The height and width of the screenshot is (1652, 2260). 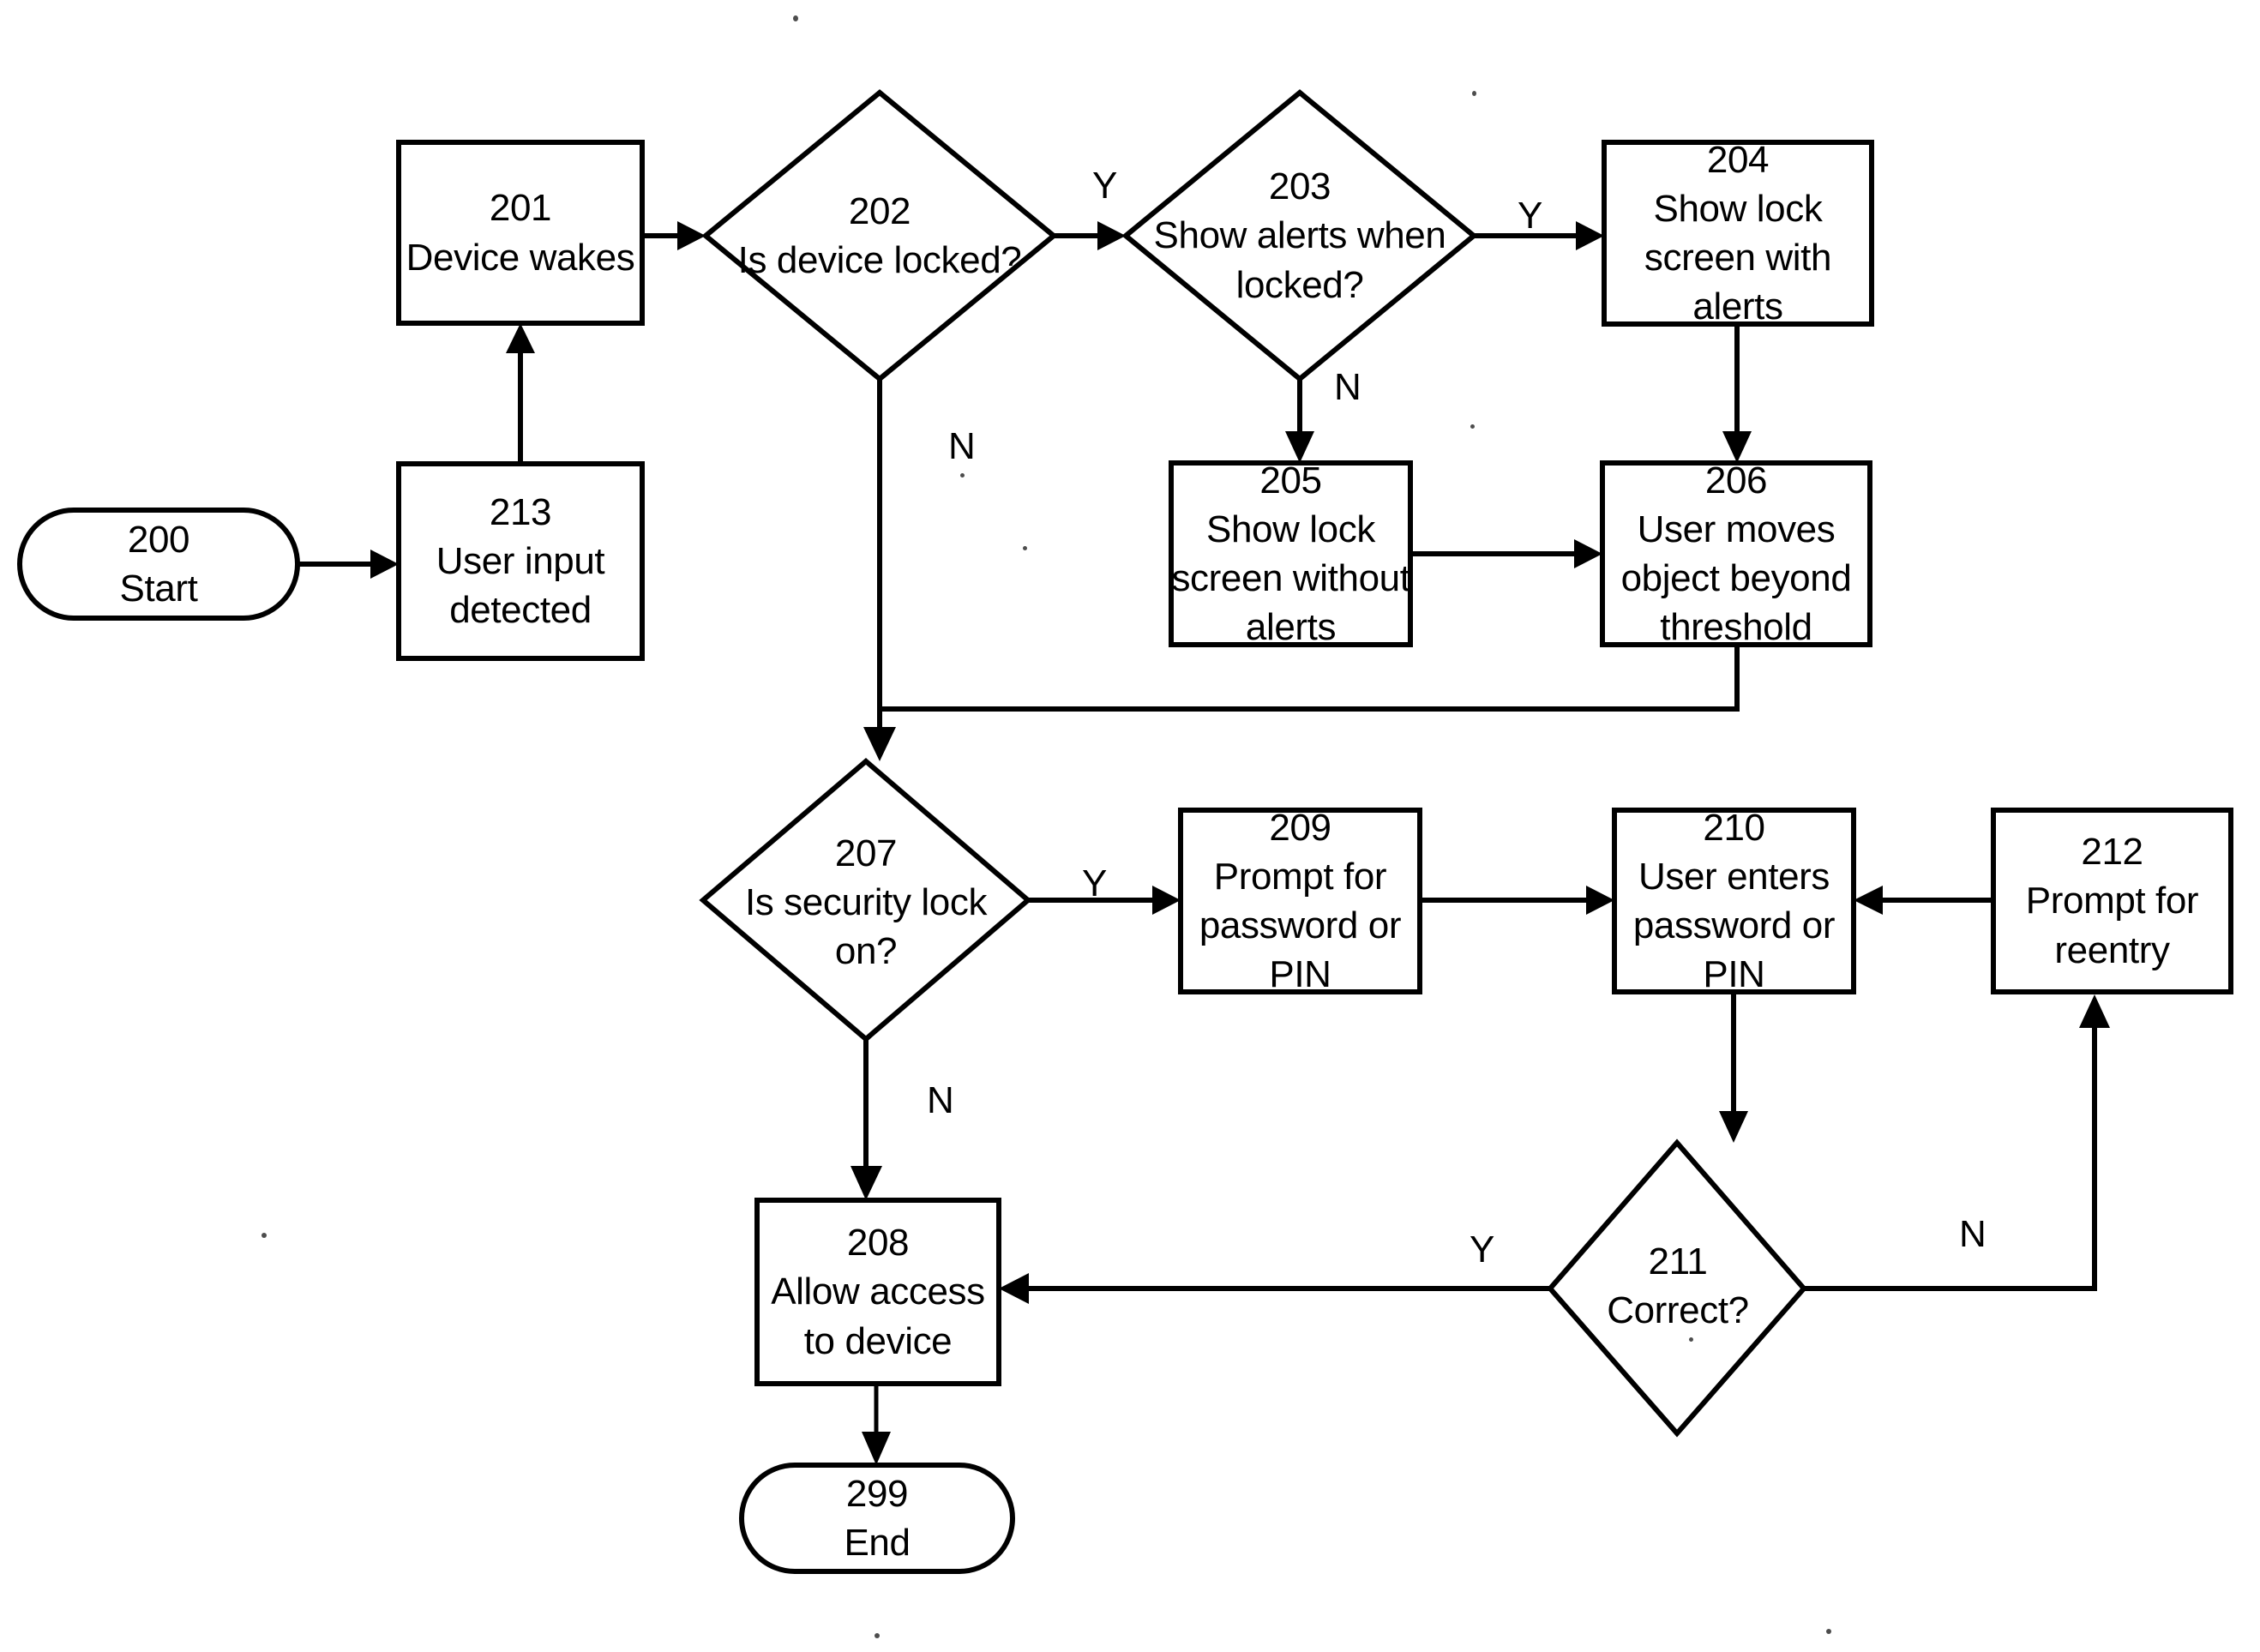 What do you see at coordinates (877, 1518) in the screenshot?
I see `node-299-shape` at bounding box center [877, 1518].